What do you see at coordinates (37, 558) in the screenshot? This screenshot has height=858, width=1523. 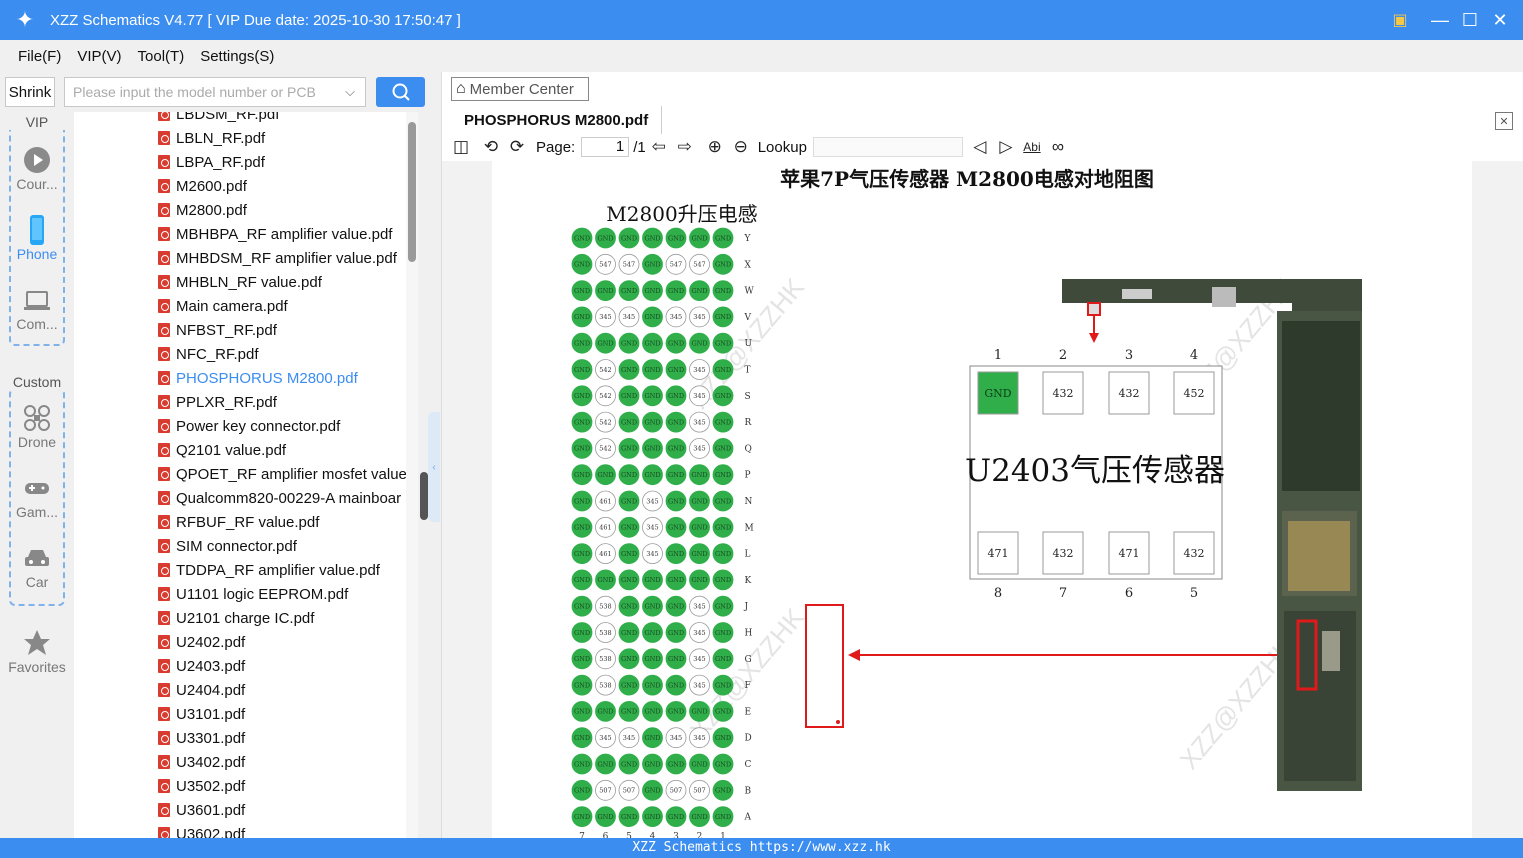 I see `car-icon` at bounding box center [37, 558].